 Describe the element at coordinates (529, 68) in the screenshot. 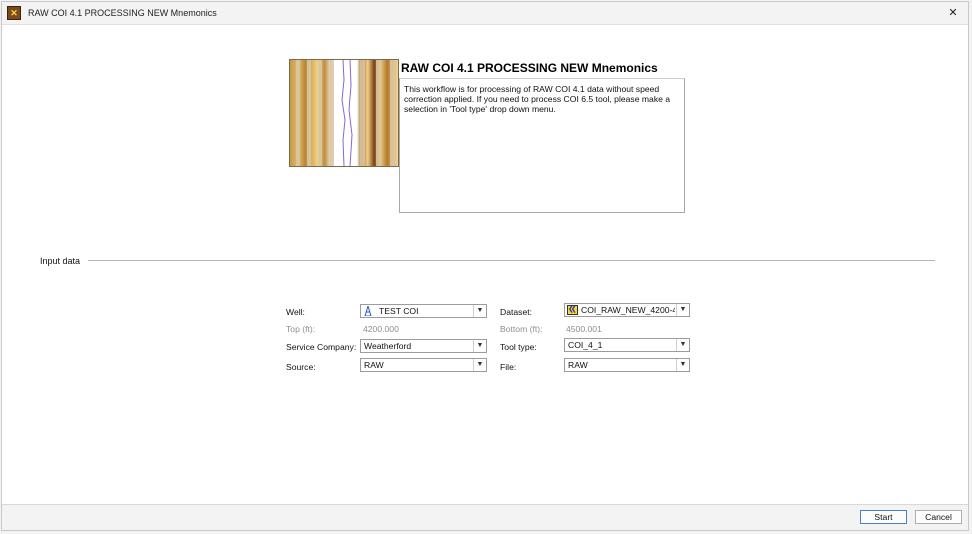

I see `workflow-title: RAW COI 4.1 PROCESSING NEW Mnemonics` at that location.